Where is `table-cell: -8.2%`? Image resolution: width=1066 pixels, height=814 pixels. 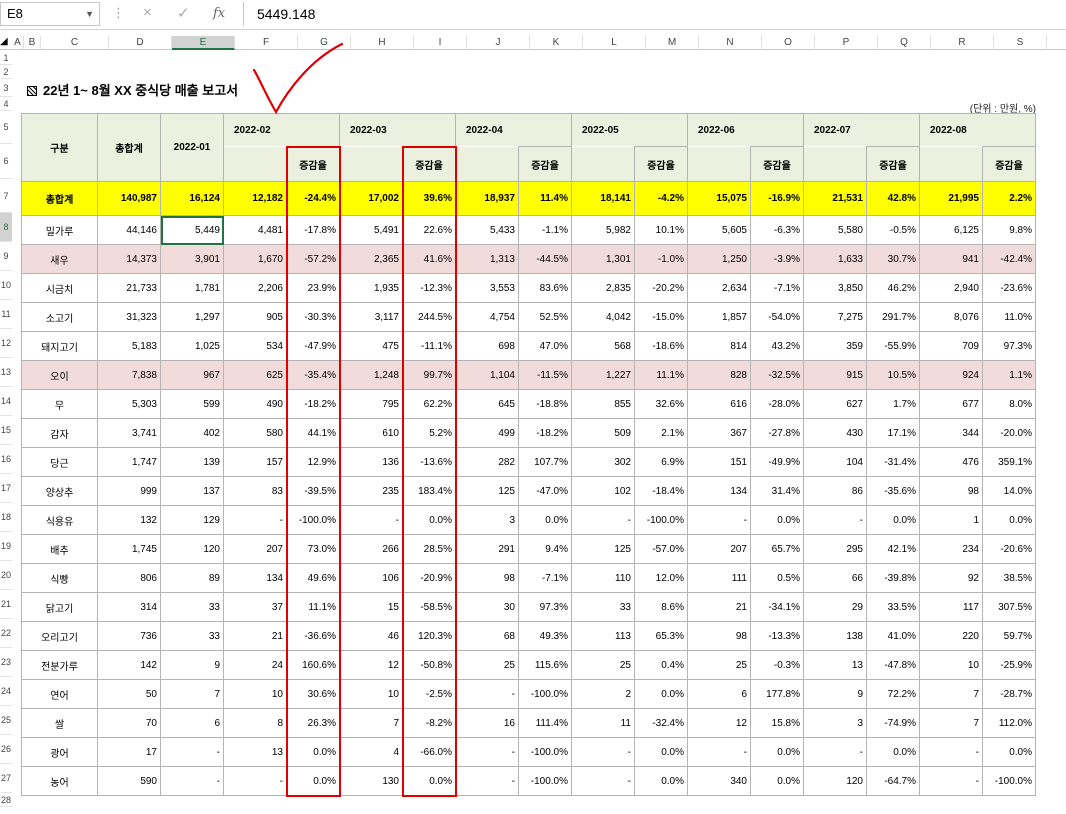 table-cell: -8.2% is located at coordinates (429, 723).